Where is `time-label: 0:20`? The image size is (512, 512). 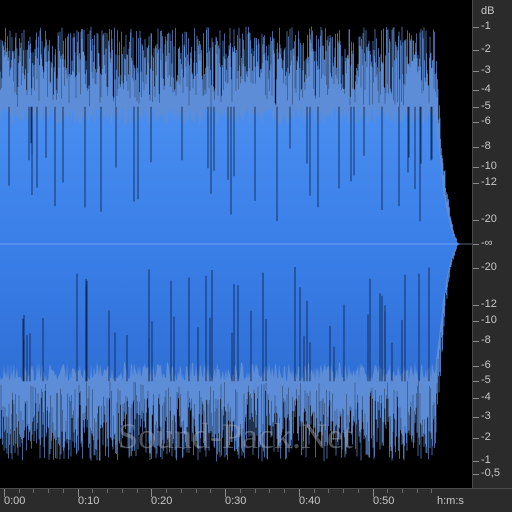 time-label: 0:20 is located at coordinates (162, 501).